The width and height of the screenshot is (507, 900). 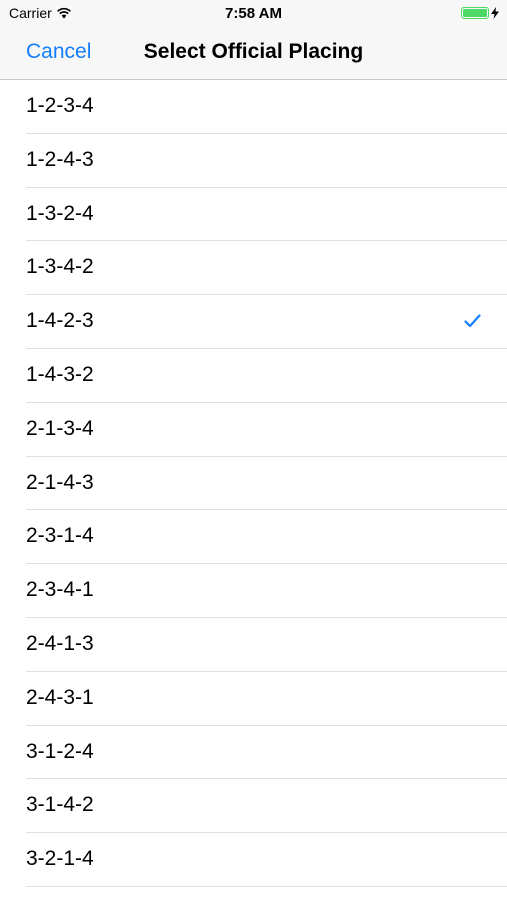 I want to click on page-title: Select Official Placing, so click(x=253, y=51).